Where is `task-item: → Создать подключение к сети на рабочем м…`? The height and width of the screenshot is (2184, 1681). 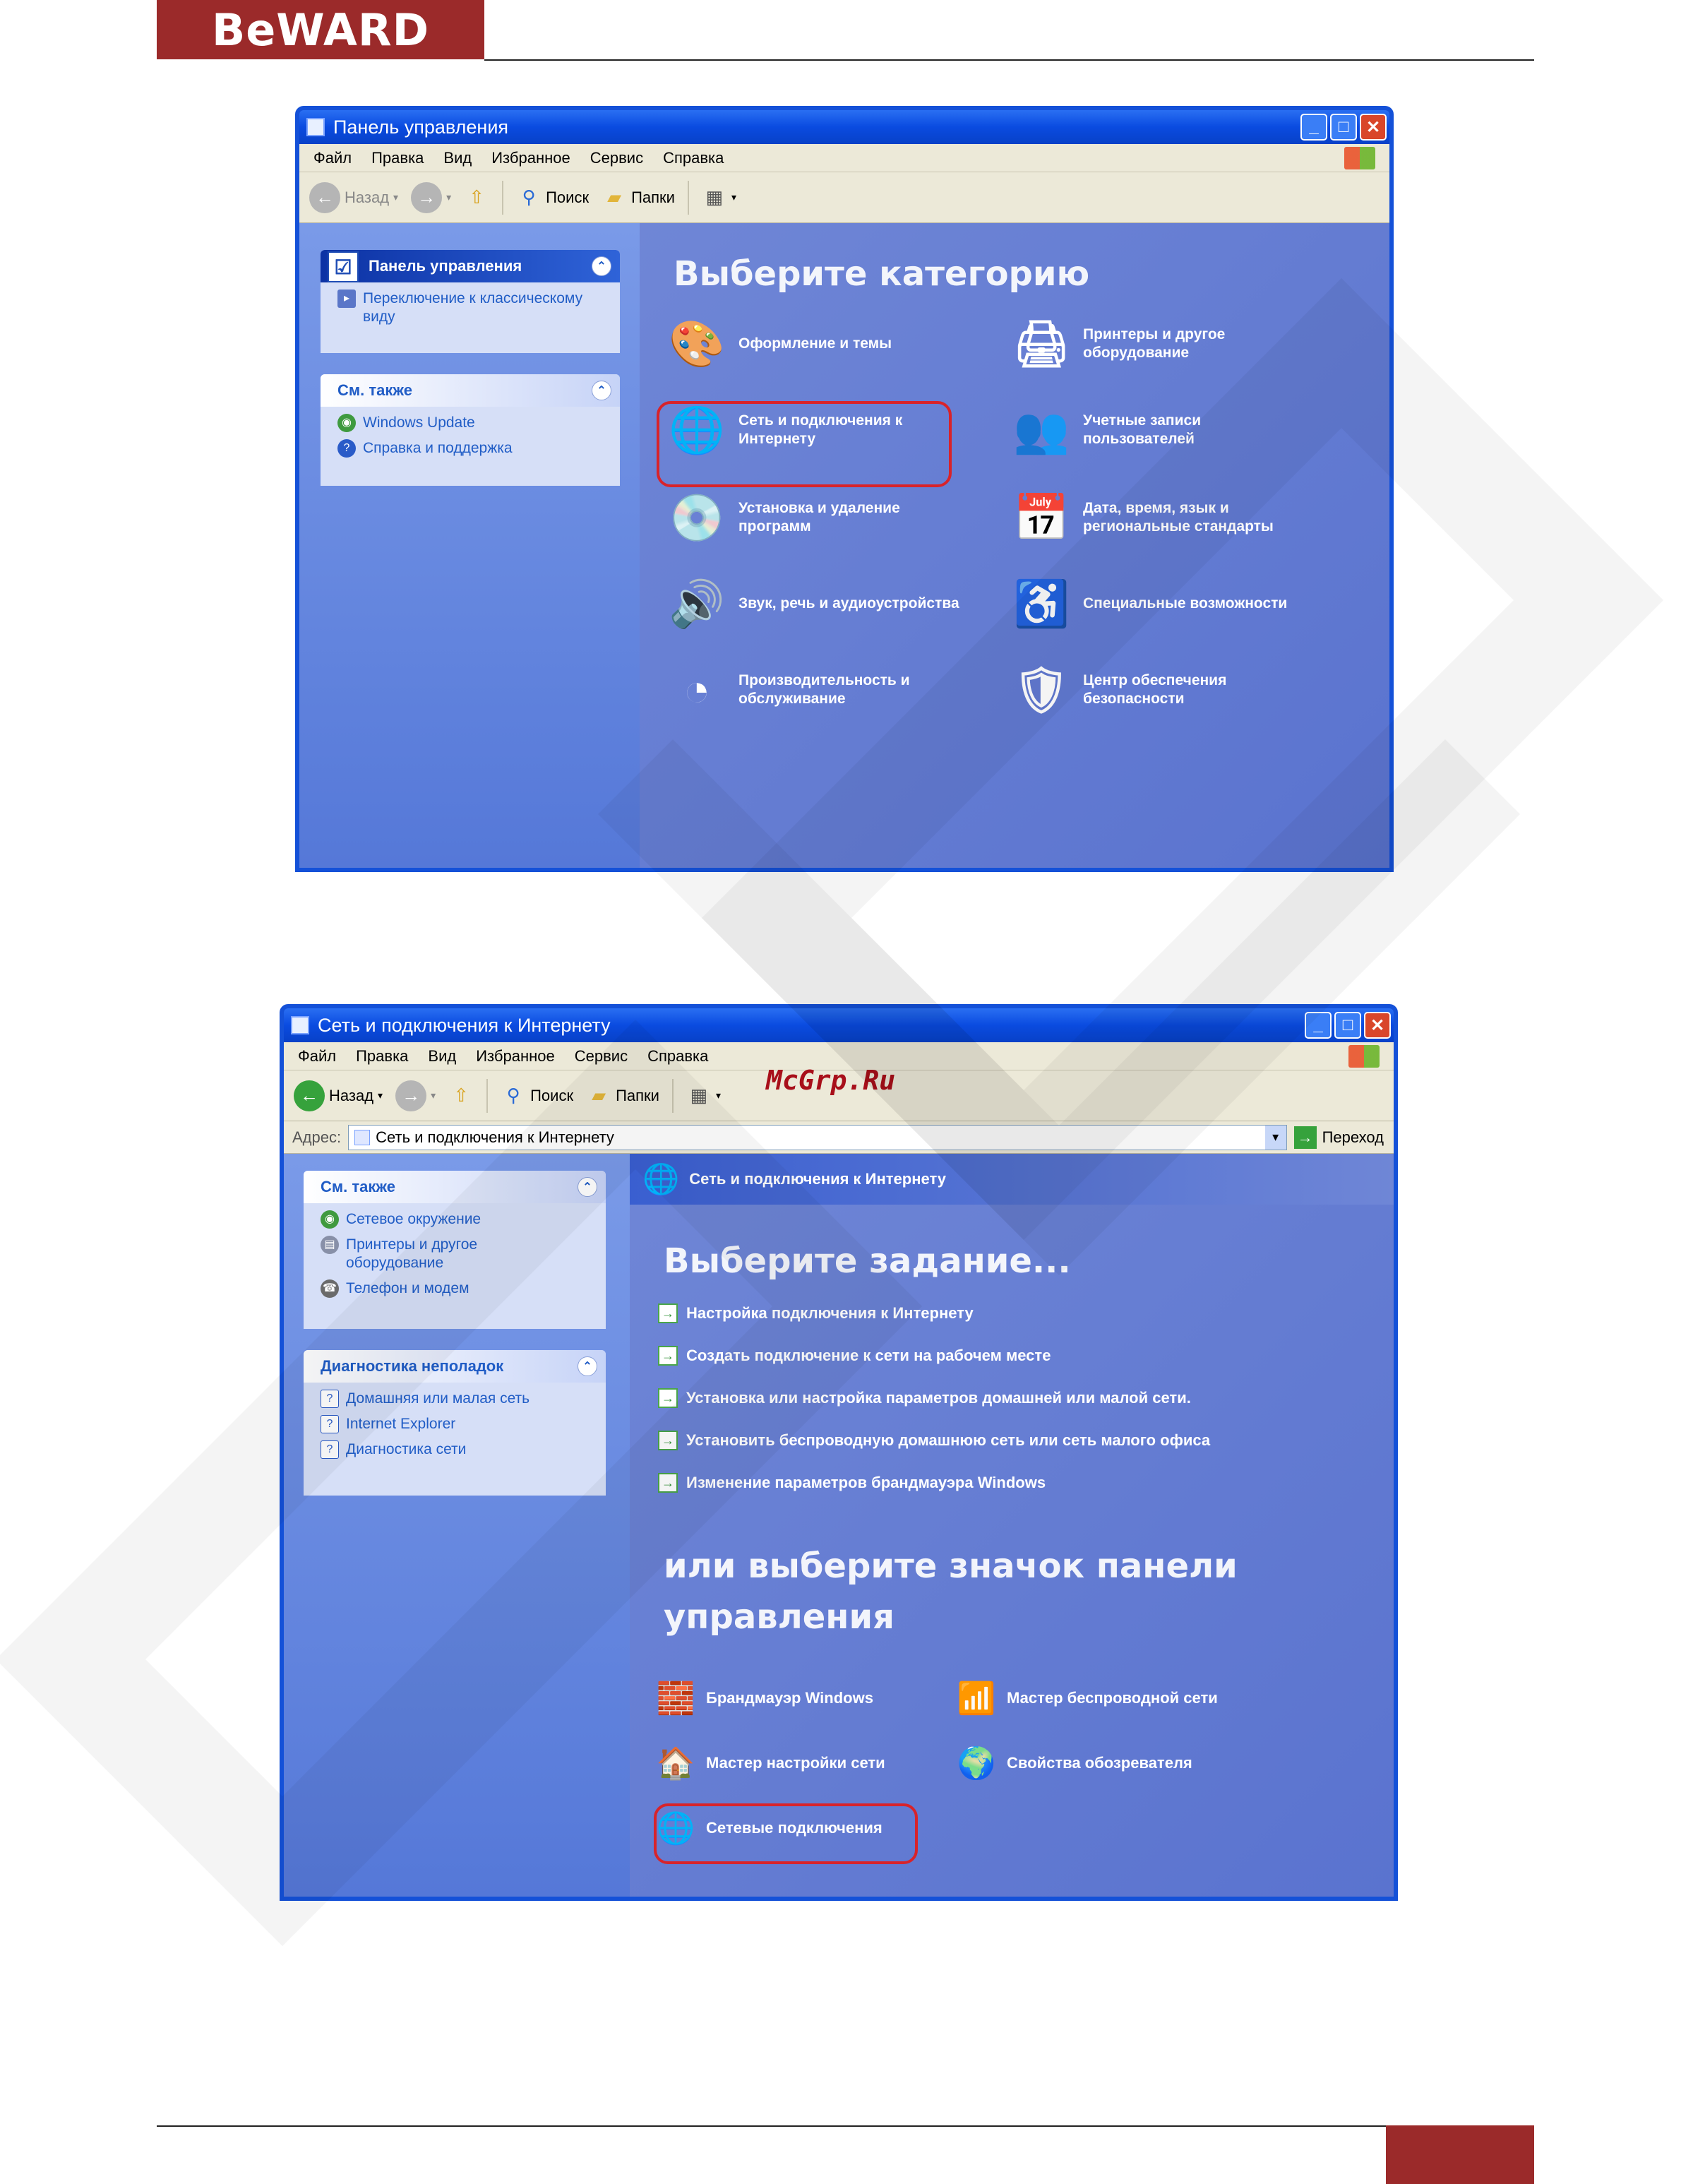 task-item: → Создать подключение к сети на рабочем м… is located at coordinates (855, 1356).